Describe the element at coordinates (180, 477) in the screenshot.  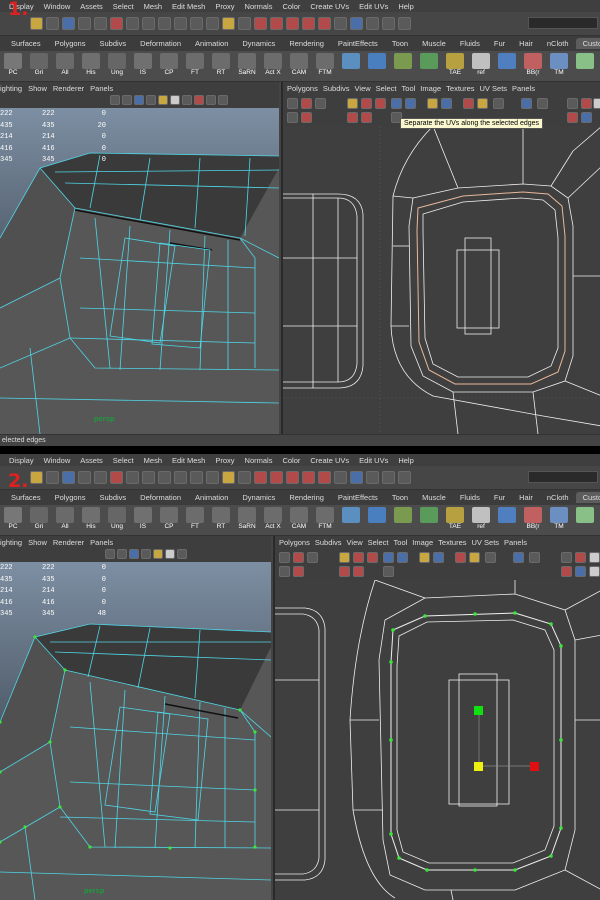
I see `vertex-mask-icon` at that location.